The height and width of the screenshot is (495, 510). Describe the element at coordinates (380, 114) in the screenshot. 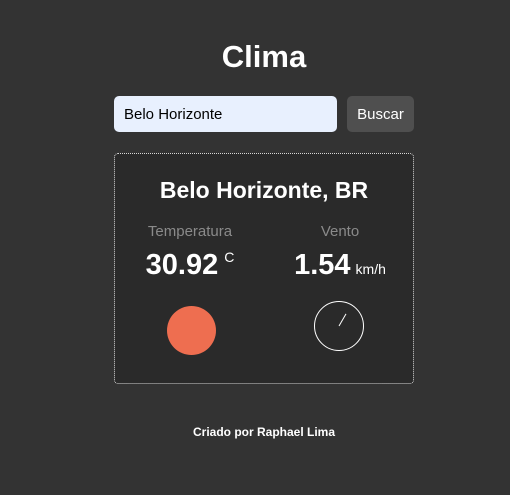

I see `search-button: Buscar` at that location.